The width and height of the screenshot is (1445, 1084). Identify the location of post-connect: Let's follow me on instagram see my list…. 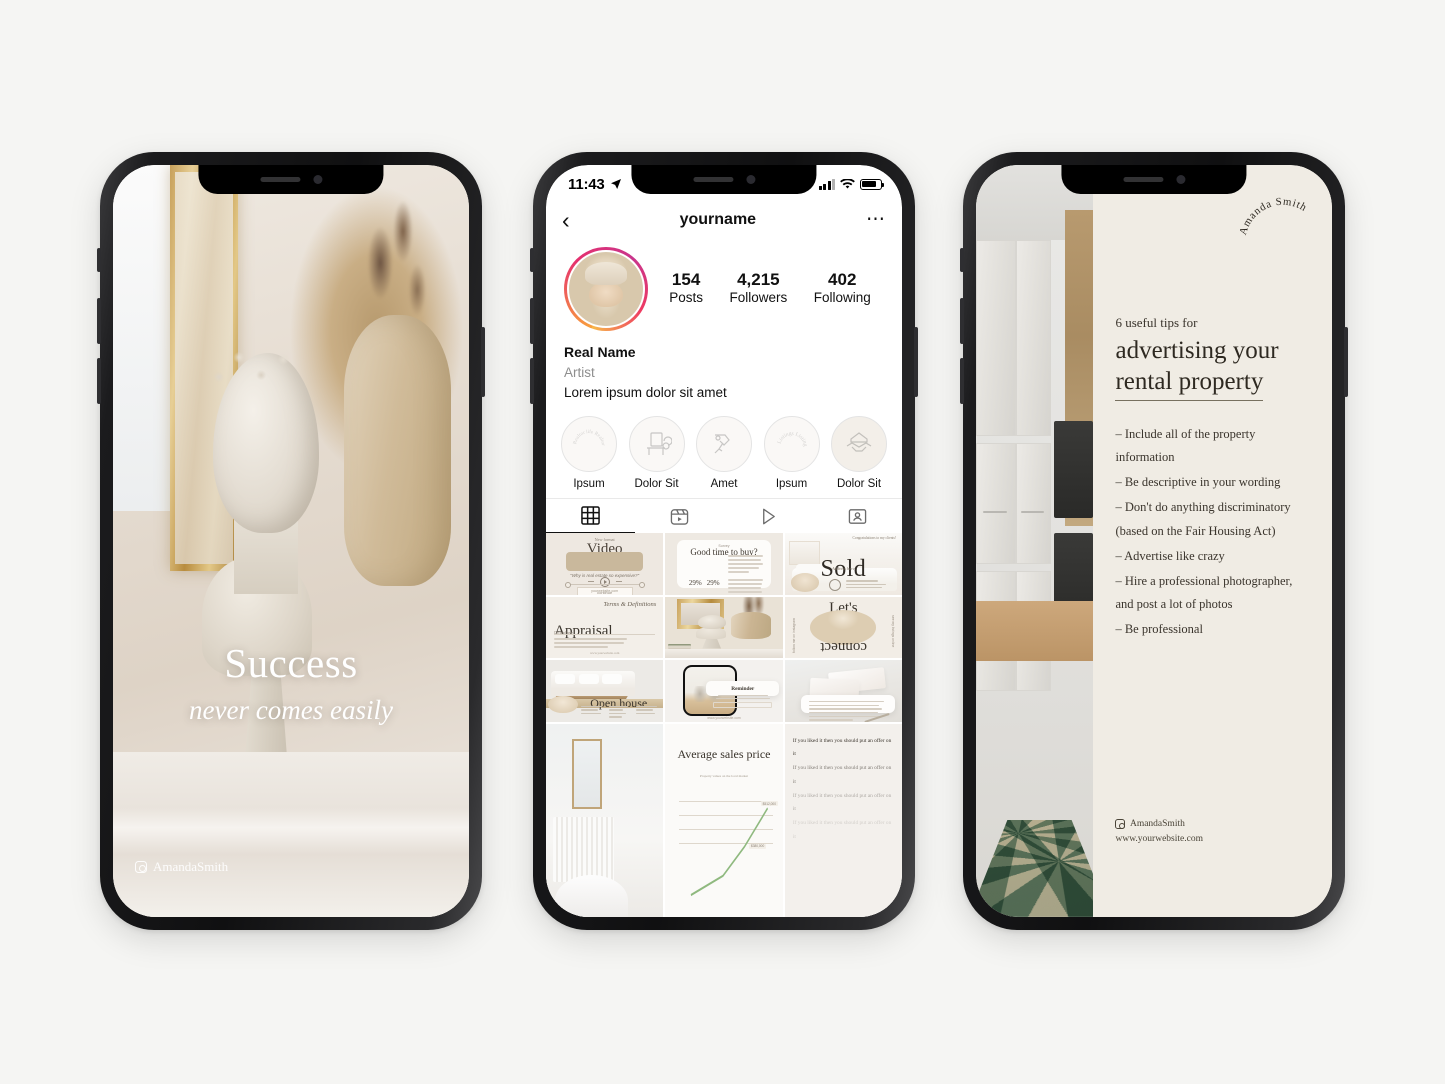
(843, 627).